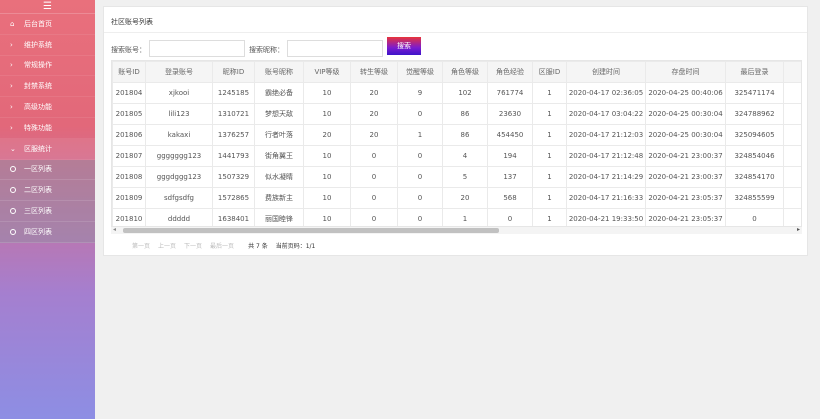 This screenshot has height=419, width=820. Describe the element at coordinates (193, 245) in the screenshot. I see `next-page-link: 下一页` at that location.